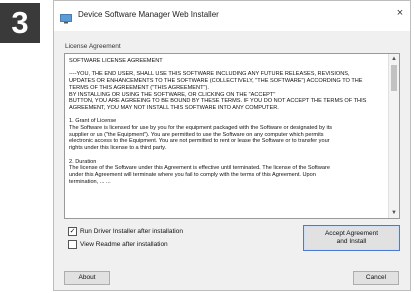 The width and height of the screenshot is (414, 293). I want to click on close-button: ×, so click(400, 13).